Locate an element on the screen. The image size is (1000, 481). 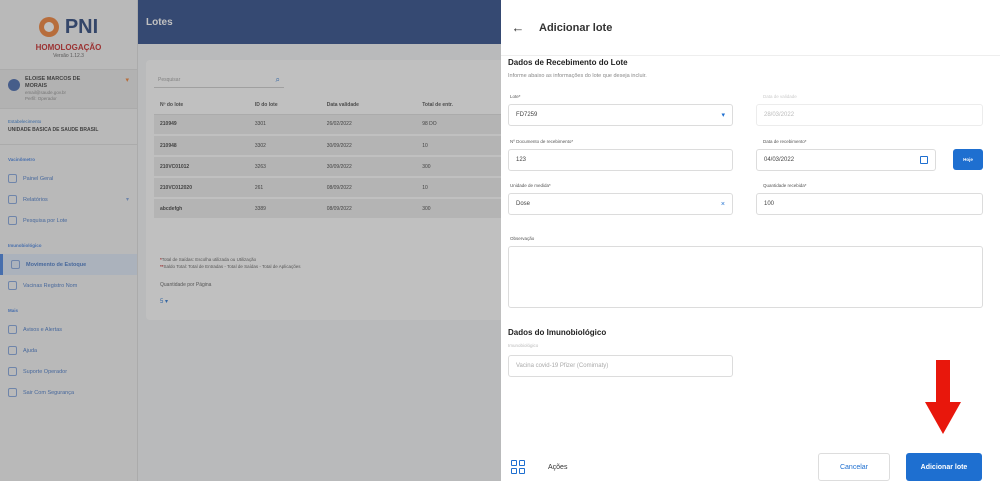
unidade-value: Dose is located at coordinates (523, 204).